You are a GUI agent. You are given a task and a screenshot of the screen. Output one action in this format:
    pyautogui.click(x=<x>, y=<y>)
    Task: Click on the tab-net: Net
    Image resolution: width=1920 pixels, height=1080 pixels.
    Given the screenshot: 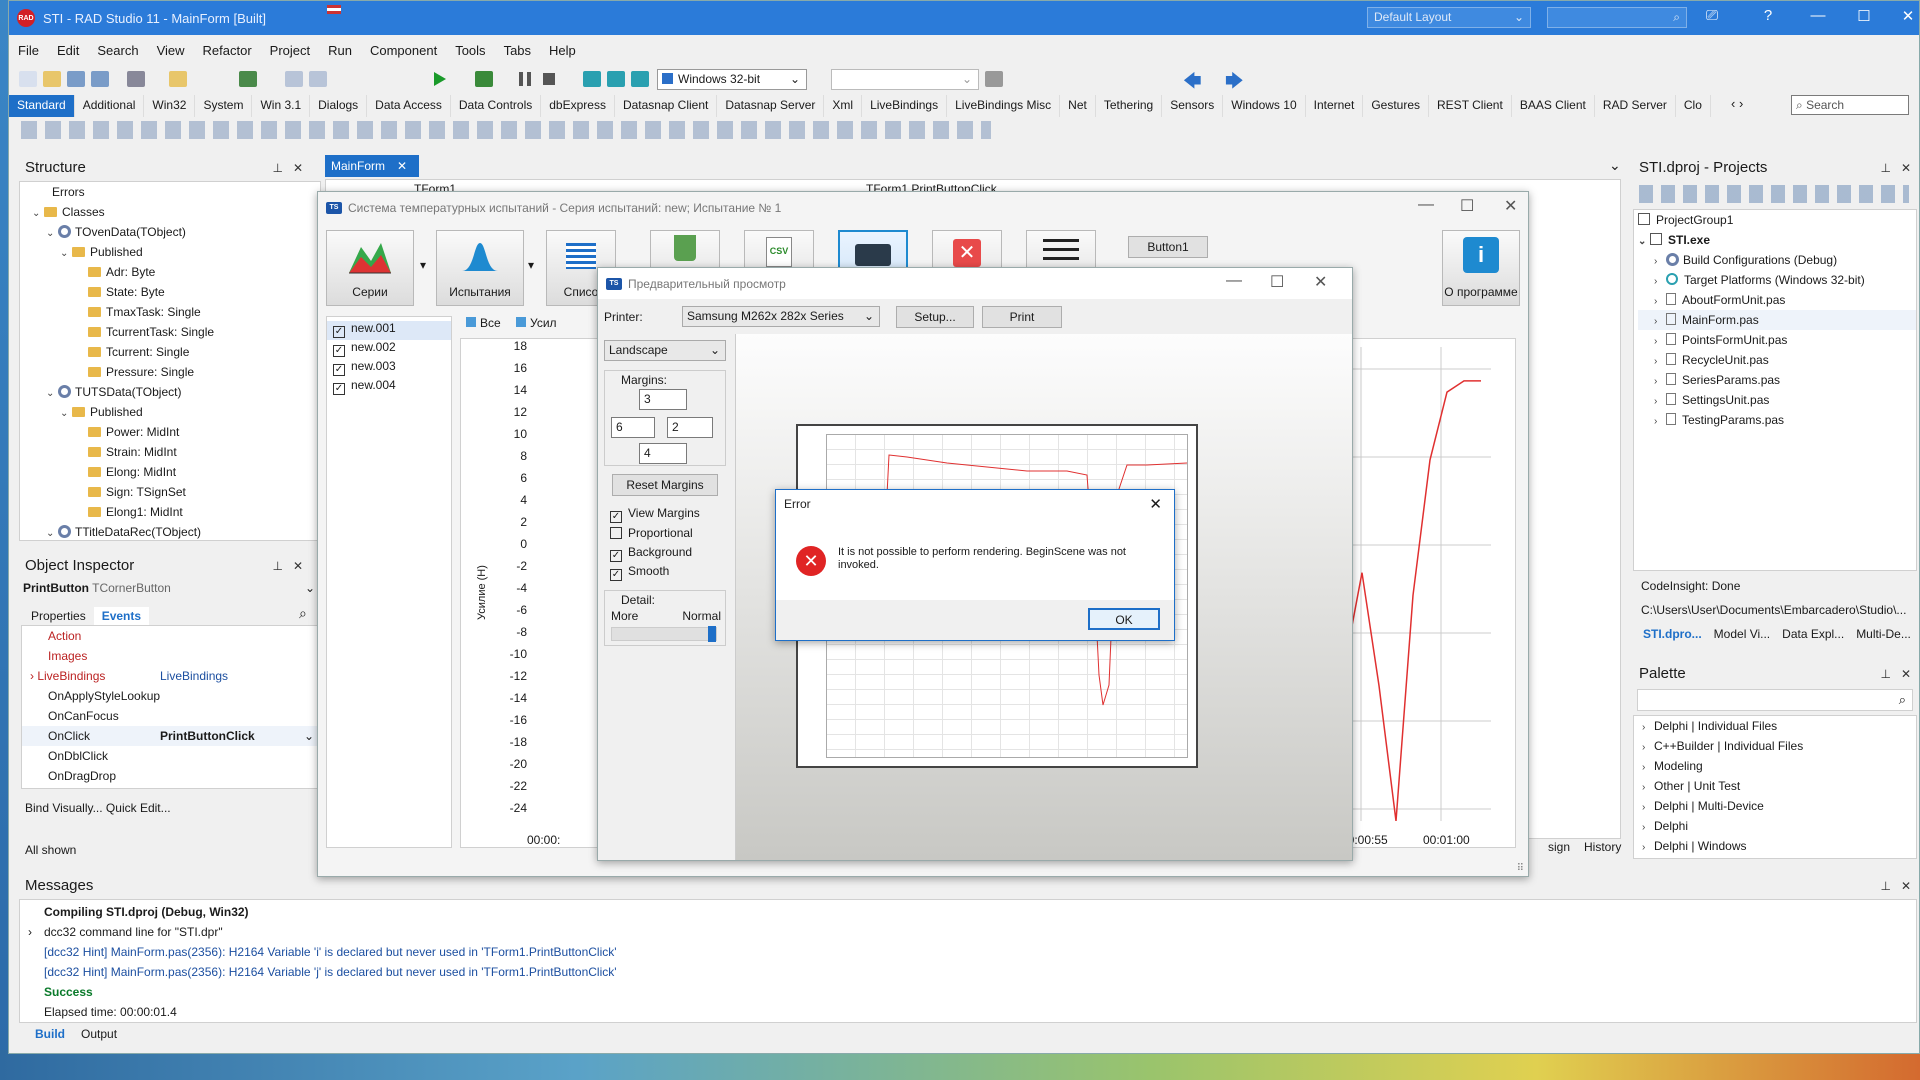 What is the action you would take?
    pyautogui.click(x=1078, y=106)
    